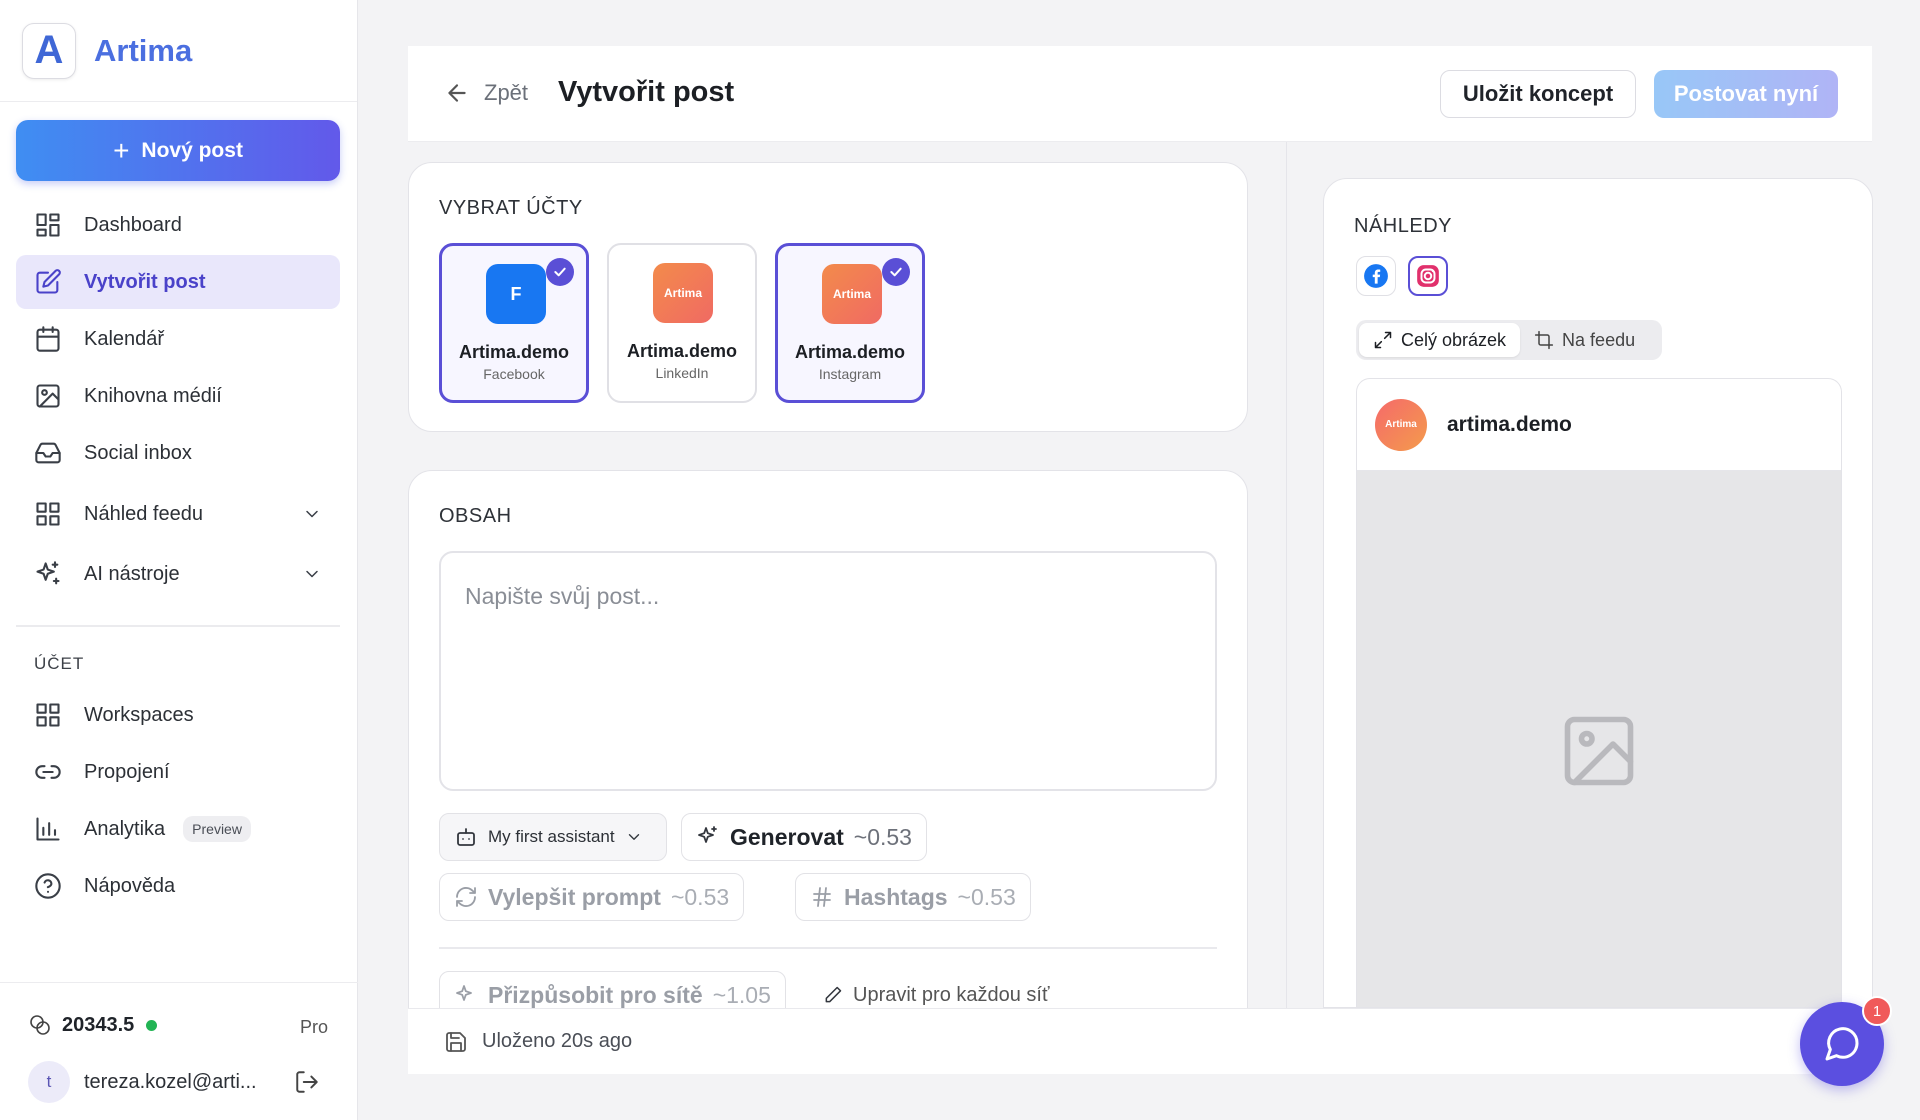  I want to click on sidebar-item-media-library: Knihovna médií, so click(178, 396).